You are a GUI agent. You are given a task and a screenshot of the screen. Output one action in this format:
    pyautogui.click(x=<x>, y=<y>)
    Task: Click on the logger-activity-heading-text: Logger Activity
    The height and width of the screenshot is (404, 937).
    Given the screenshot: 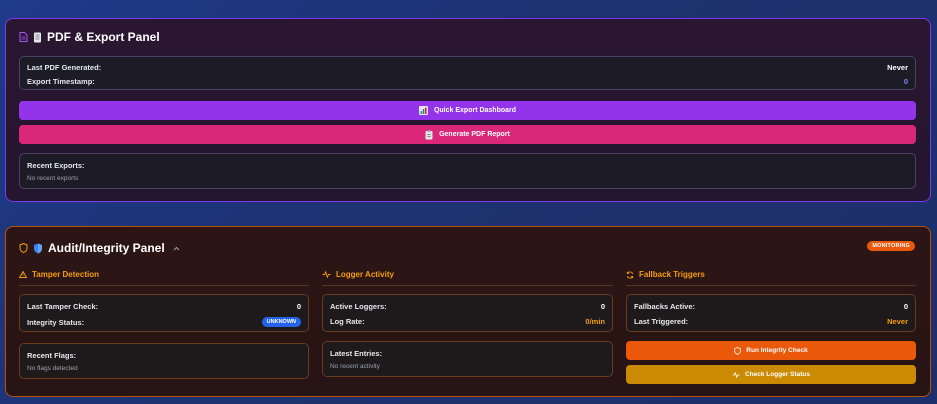 What is the action you would take?
    pyautogui.click(x=365, y=274)
    